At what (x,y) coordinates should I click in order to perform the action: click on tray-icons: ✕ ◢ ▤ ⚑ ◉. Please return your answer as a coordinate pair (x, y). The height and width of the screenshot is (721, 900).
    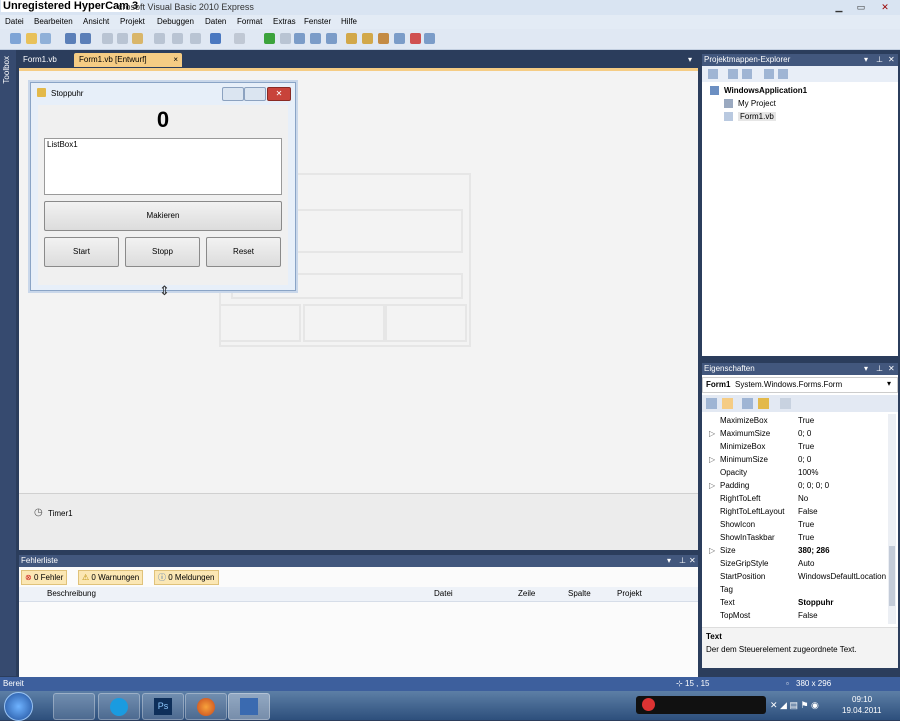
    Looking at the image, I should click on (794, 705).